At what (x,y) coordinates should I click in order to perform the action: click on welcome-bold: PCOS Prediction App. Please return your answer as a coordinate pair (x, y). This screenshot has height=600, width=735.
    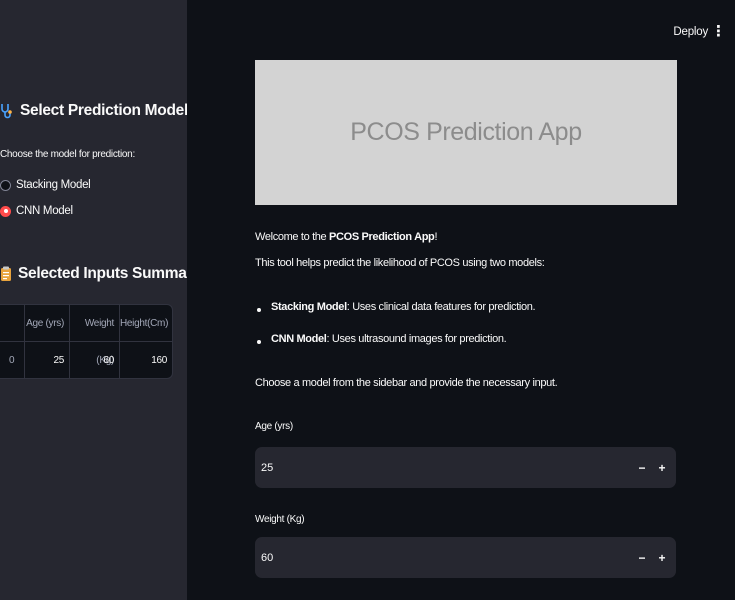
    Looking at the image, I should click on (382, 237).